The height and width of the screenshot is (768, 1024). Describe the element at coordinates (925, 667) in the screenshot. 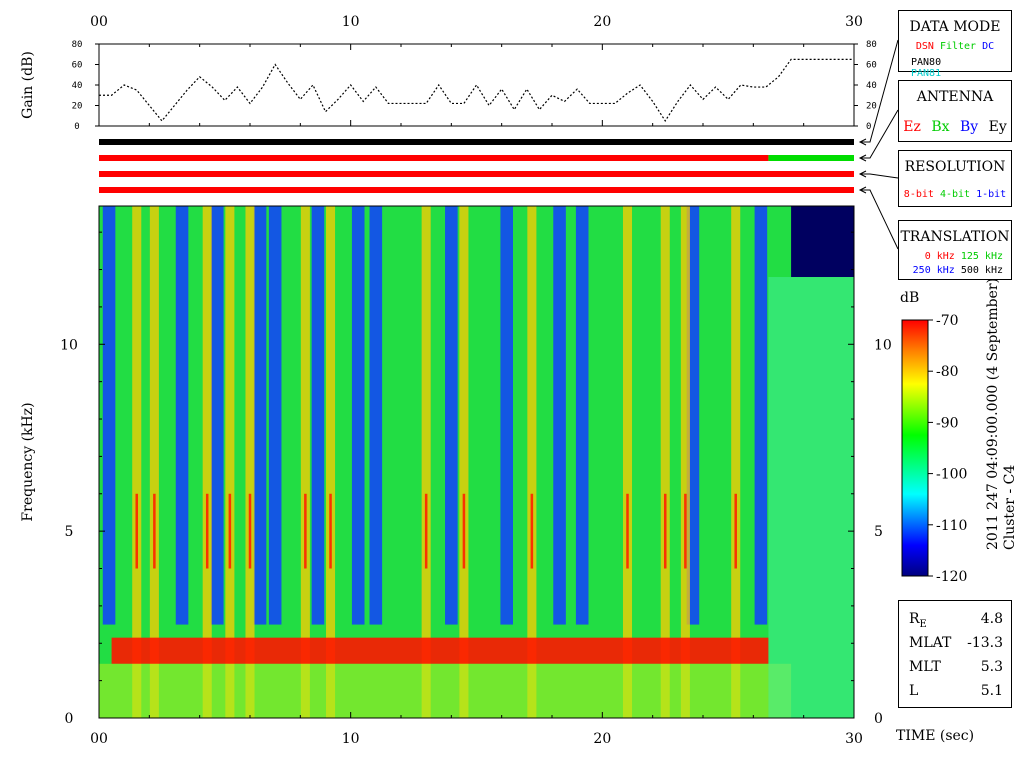

I see `orbit-label: MLT` at that location.